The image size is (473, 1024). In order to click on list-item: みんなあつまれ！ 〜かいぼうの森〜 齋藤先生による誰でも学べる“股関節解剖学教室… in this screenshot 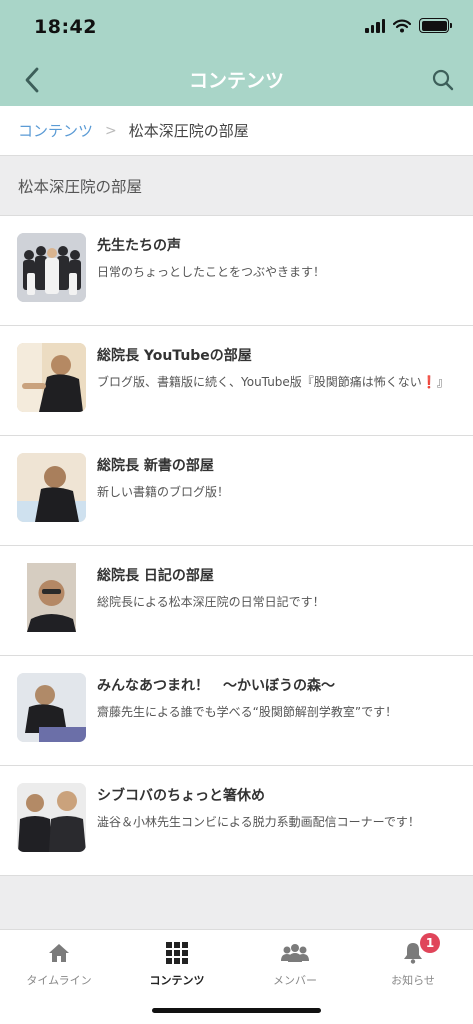, I will do `click(236, 711)`.